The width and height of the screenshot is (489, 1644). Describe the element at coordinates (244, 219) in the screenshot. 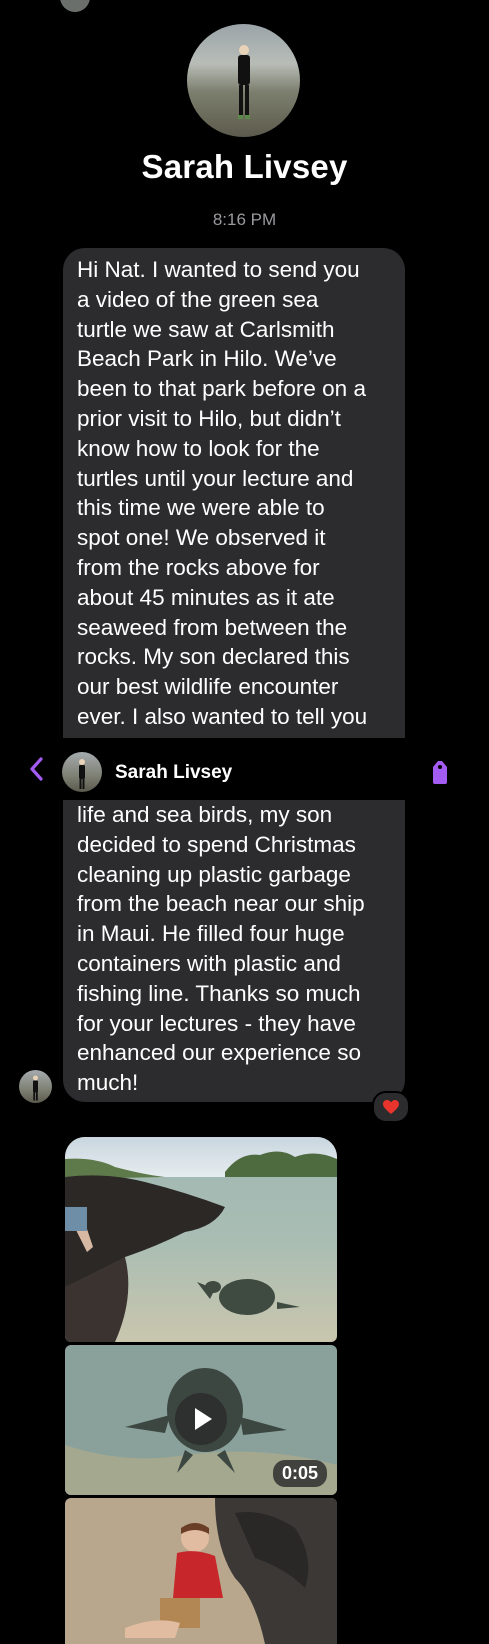

I see `message-timestamp: 8:16 PM` at that location.